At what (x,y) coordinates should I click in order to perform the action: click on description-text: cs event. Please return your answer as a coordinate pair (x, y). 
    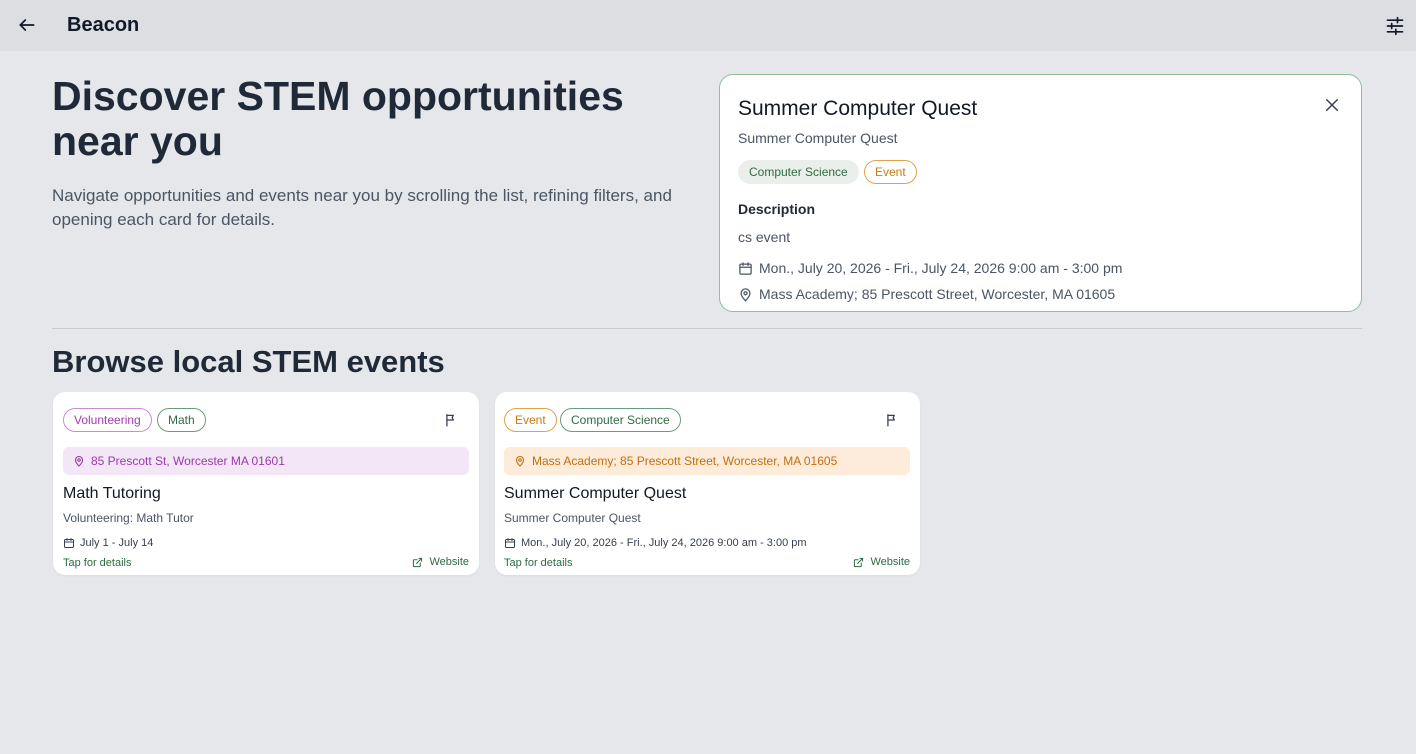
    Looking at the image, I should click on (764, 237).